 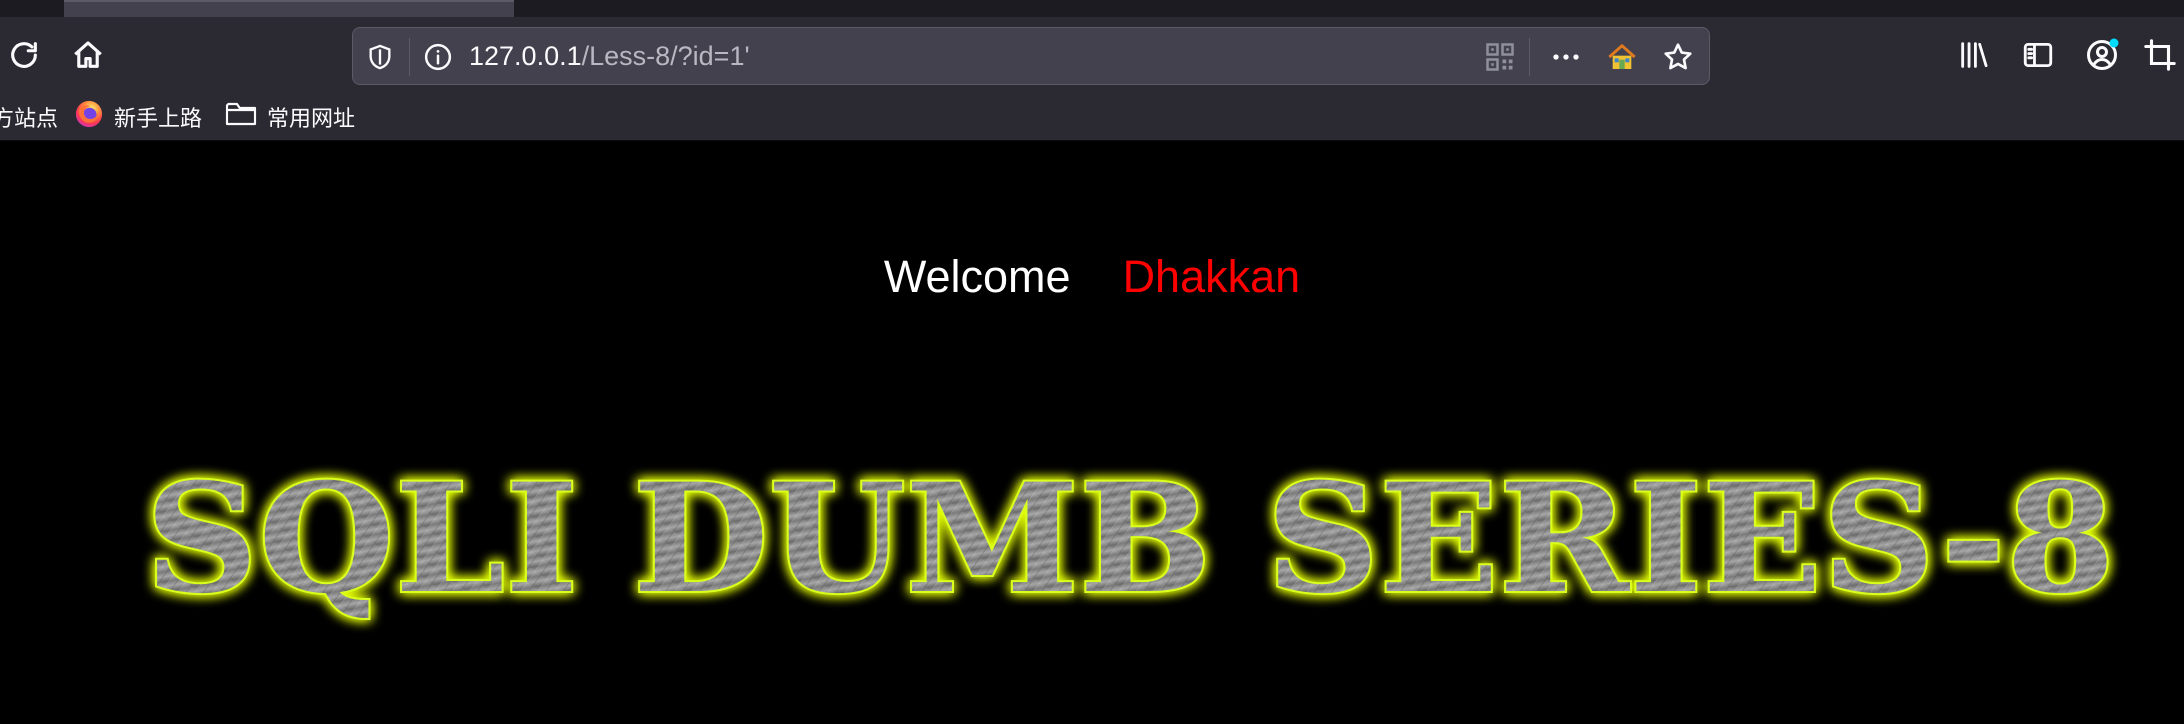 What do you see at coordinates (977, 276) in the screenshot?
I see `welcome-label: Welcome` at bounding box center [977, 276].